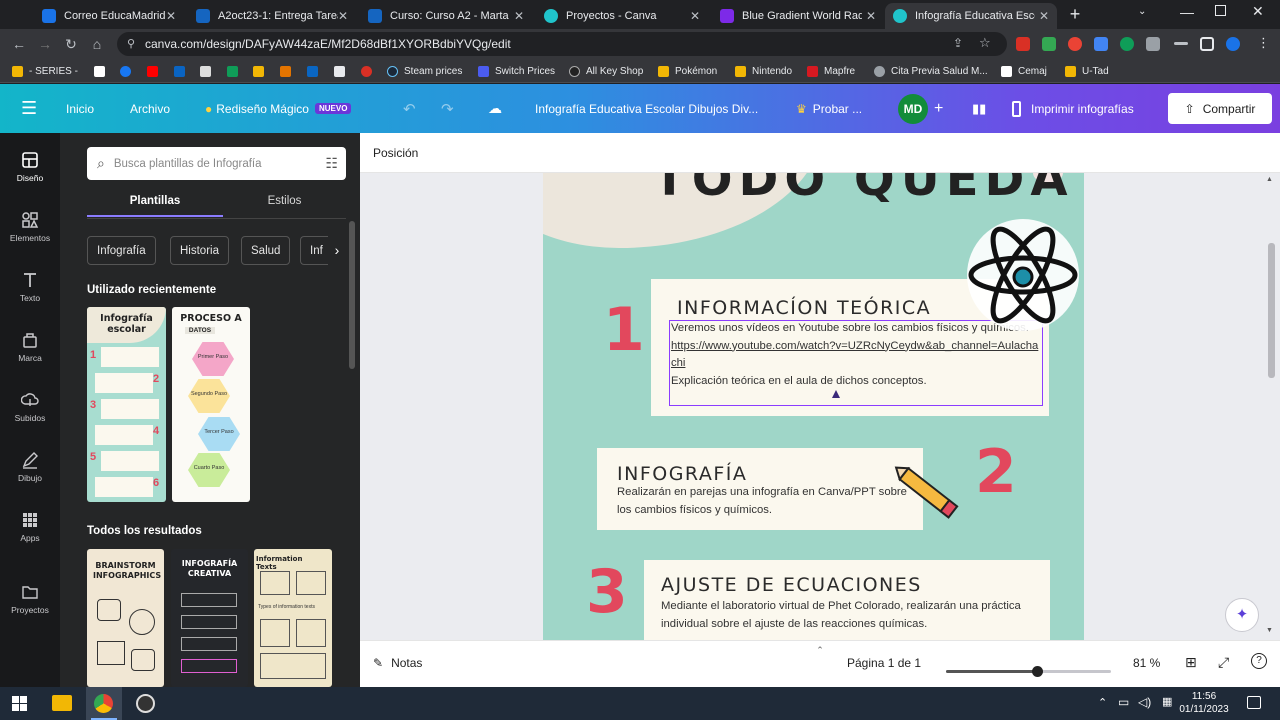 The image size is (1280, 720). I want to click on rail-item-text: Texto, so click(30, 292).